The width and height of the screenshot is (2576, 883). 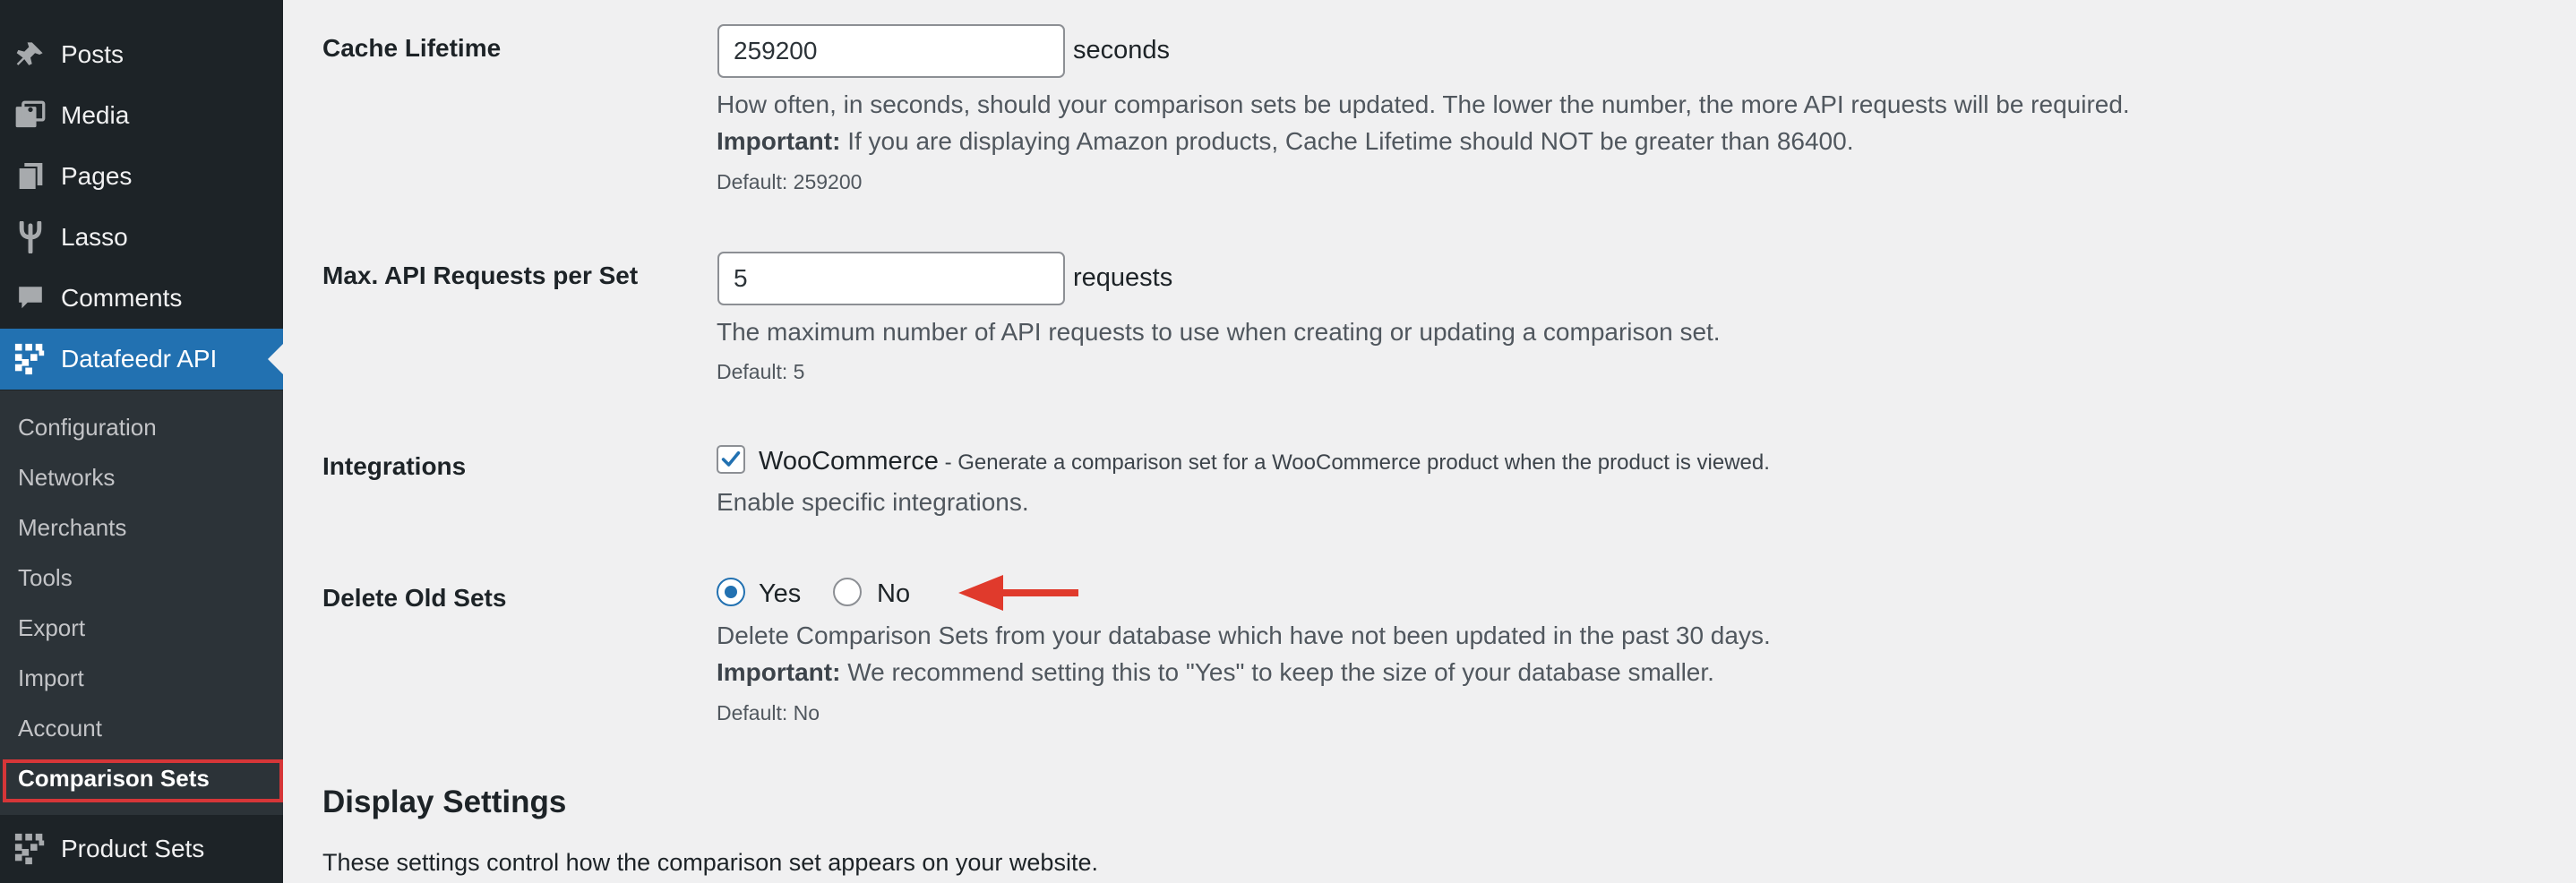 What do you see at coordinates (414, 598) in the screenshot?
I see `delete-old-sets-label: Delete Old Sets` at bounding box center [414, 598].